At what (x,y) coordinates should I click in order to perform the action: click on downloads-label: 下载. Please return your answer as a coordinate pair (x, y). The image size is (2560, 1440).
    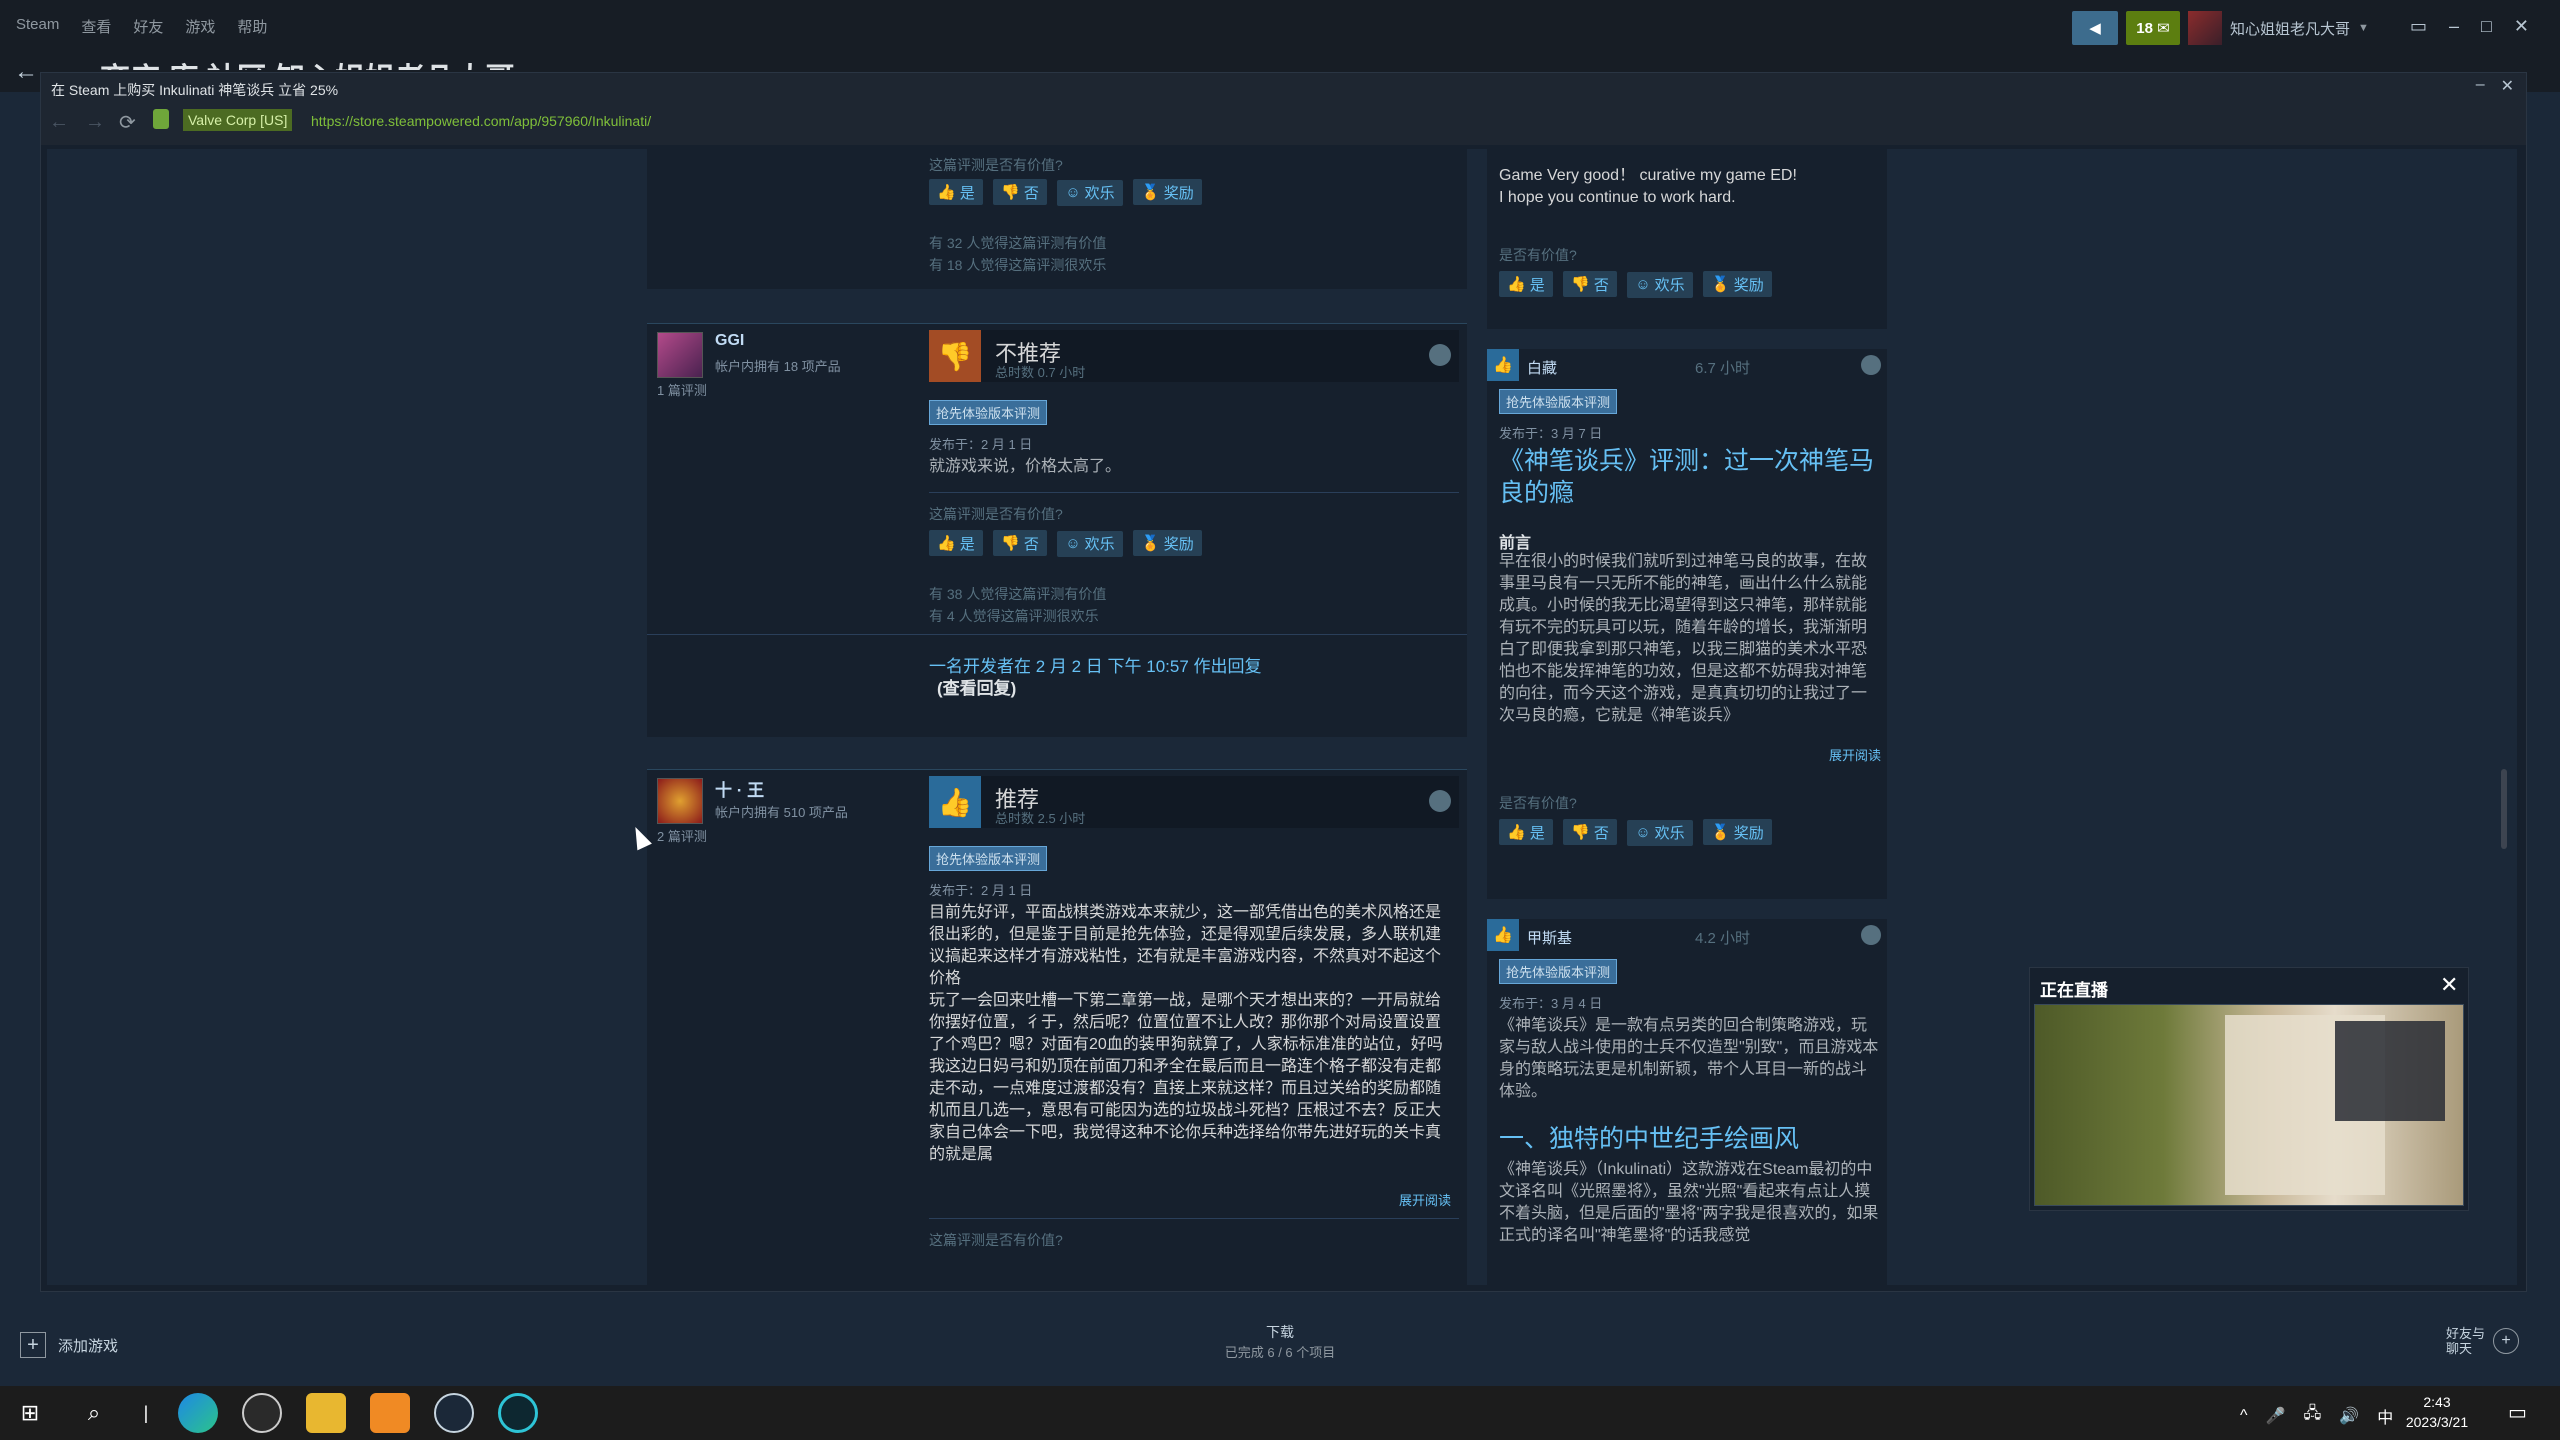
    Looking at the image, I should click on (1280, 1332).